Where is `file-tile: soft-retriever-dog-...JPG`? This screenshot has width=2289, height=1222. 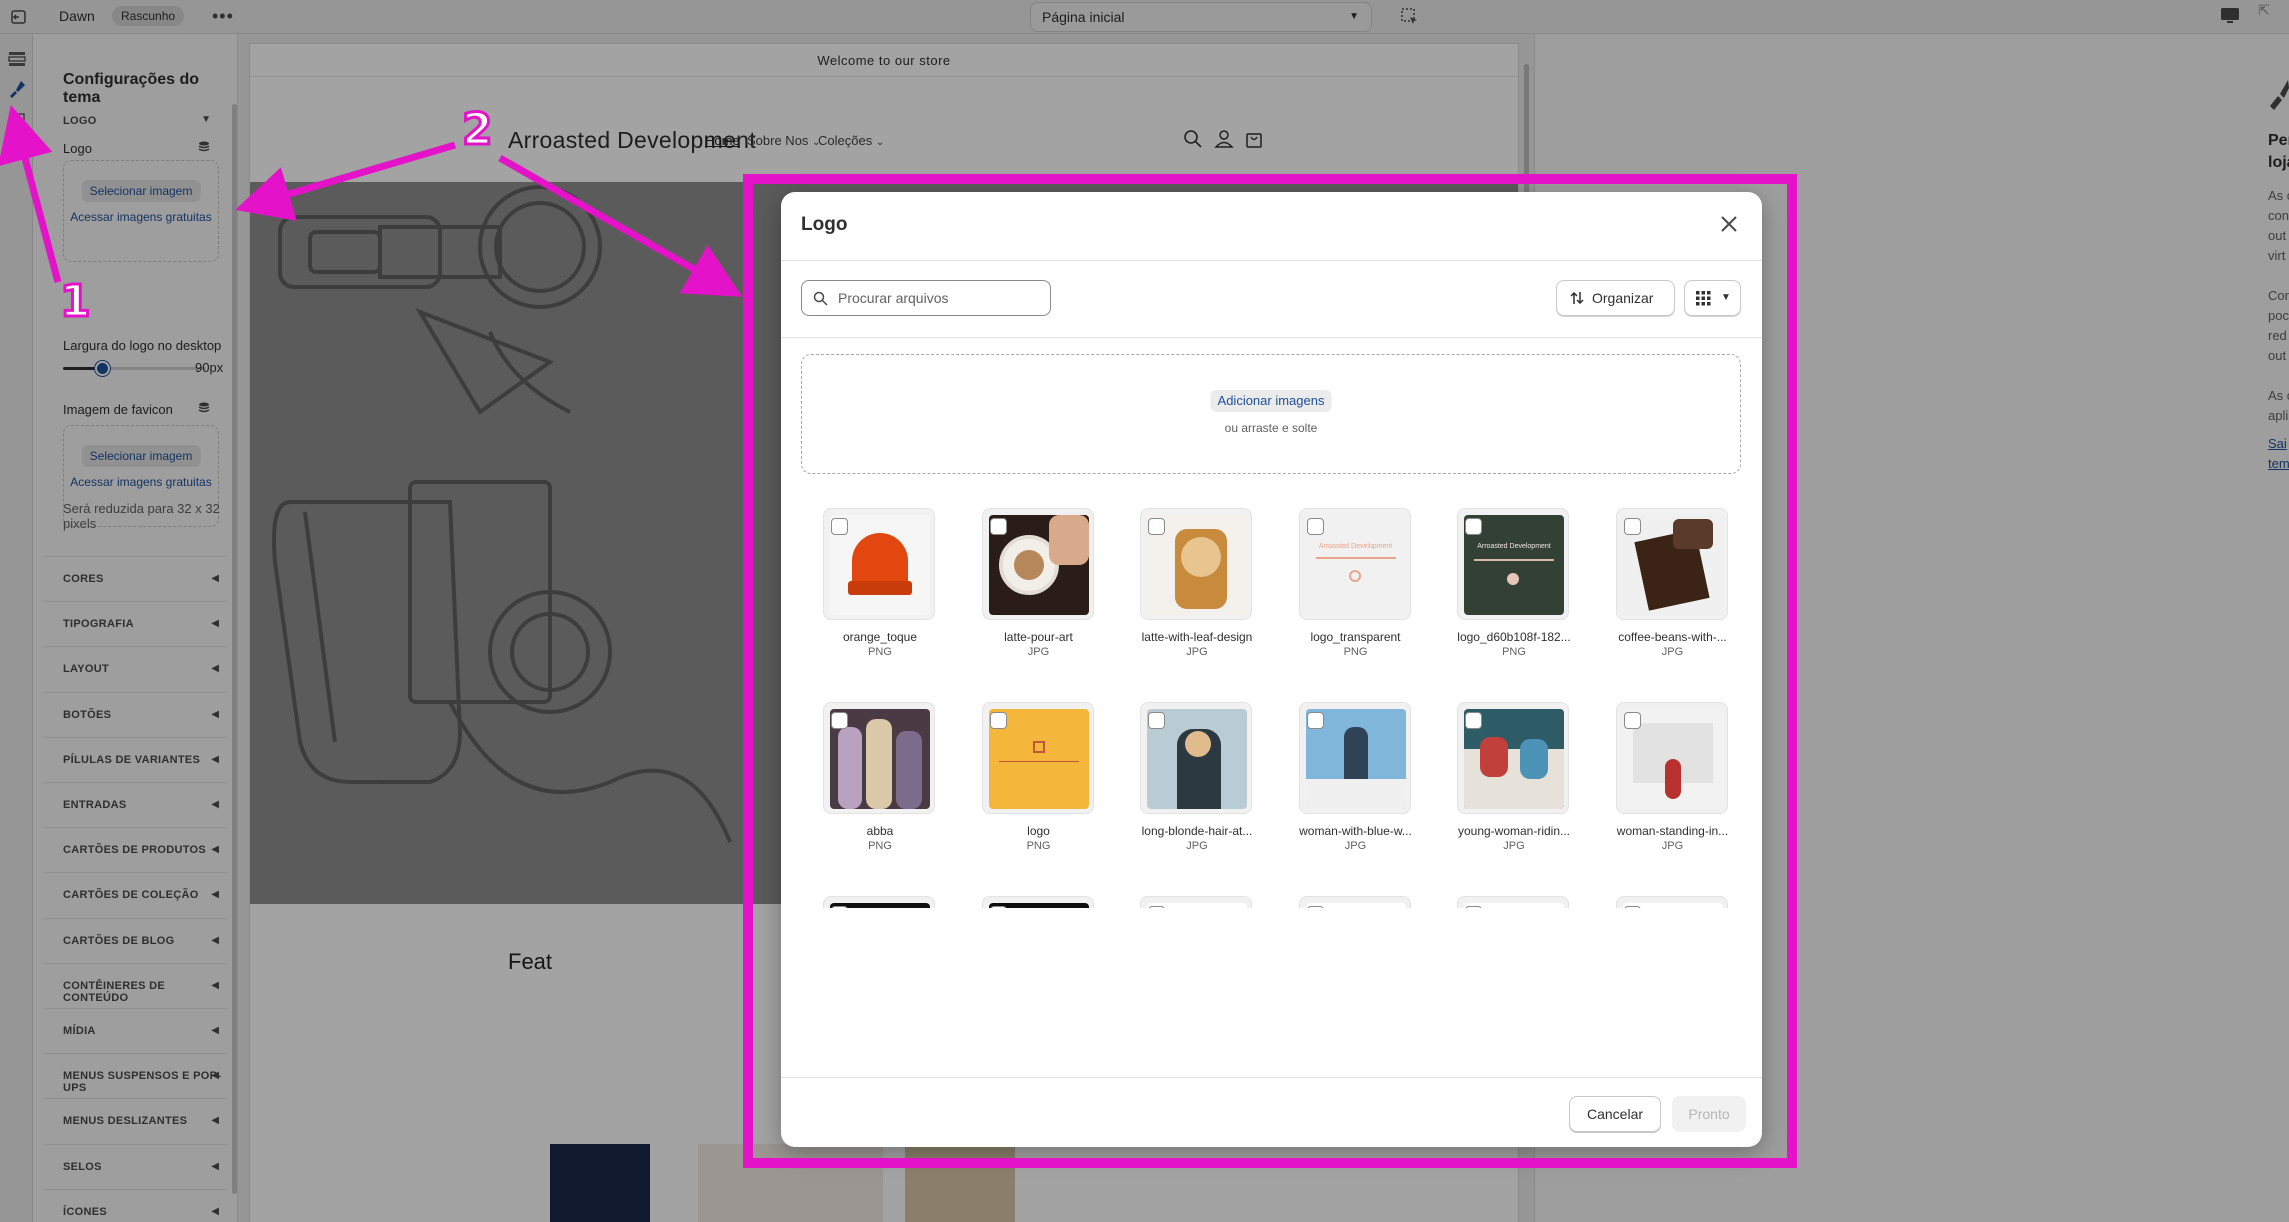
file-tile: soft-retriever-dog-...JPG is located at coordinates (1039, 902).